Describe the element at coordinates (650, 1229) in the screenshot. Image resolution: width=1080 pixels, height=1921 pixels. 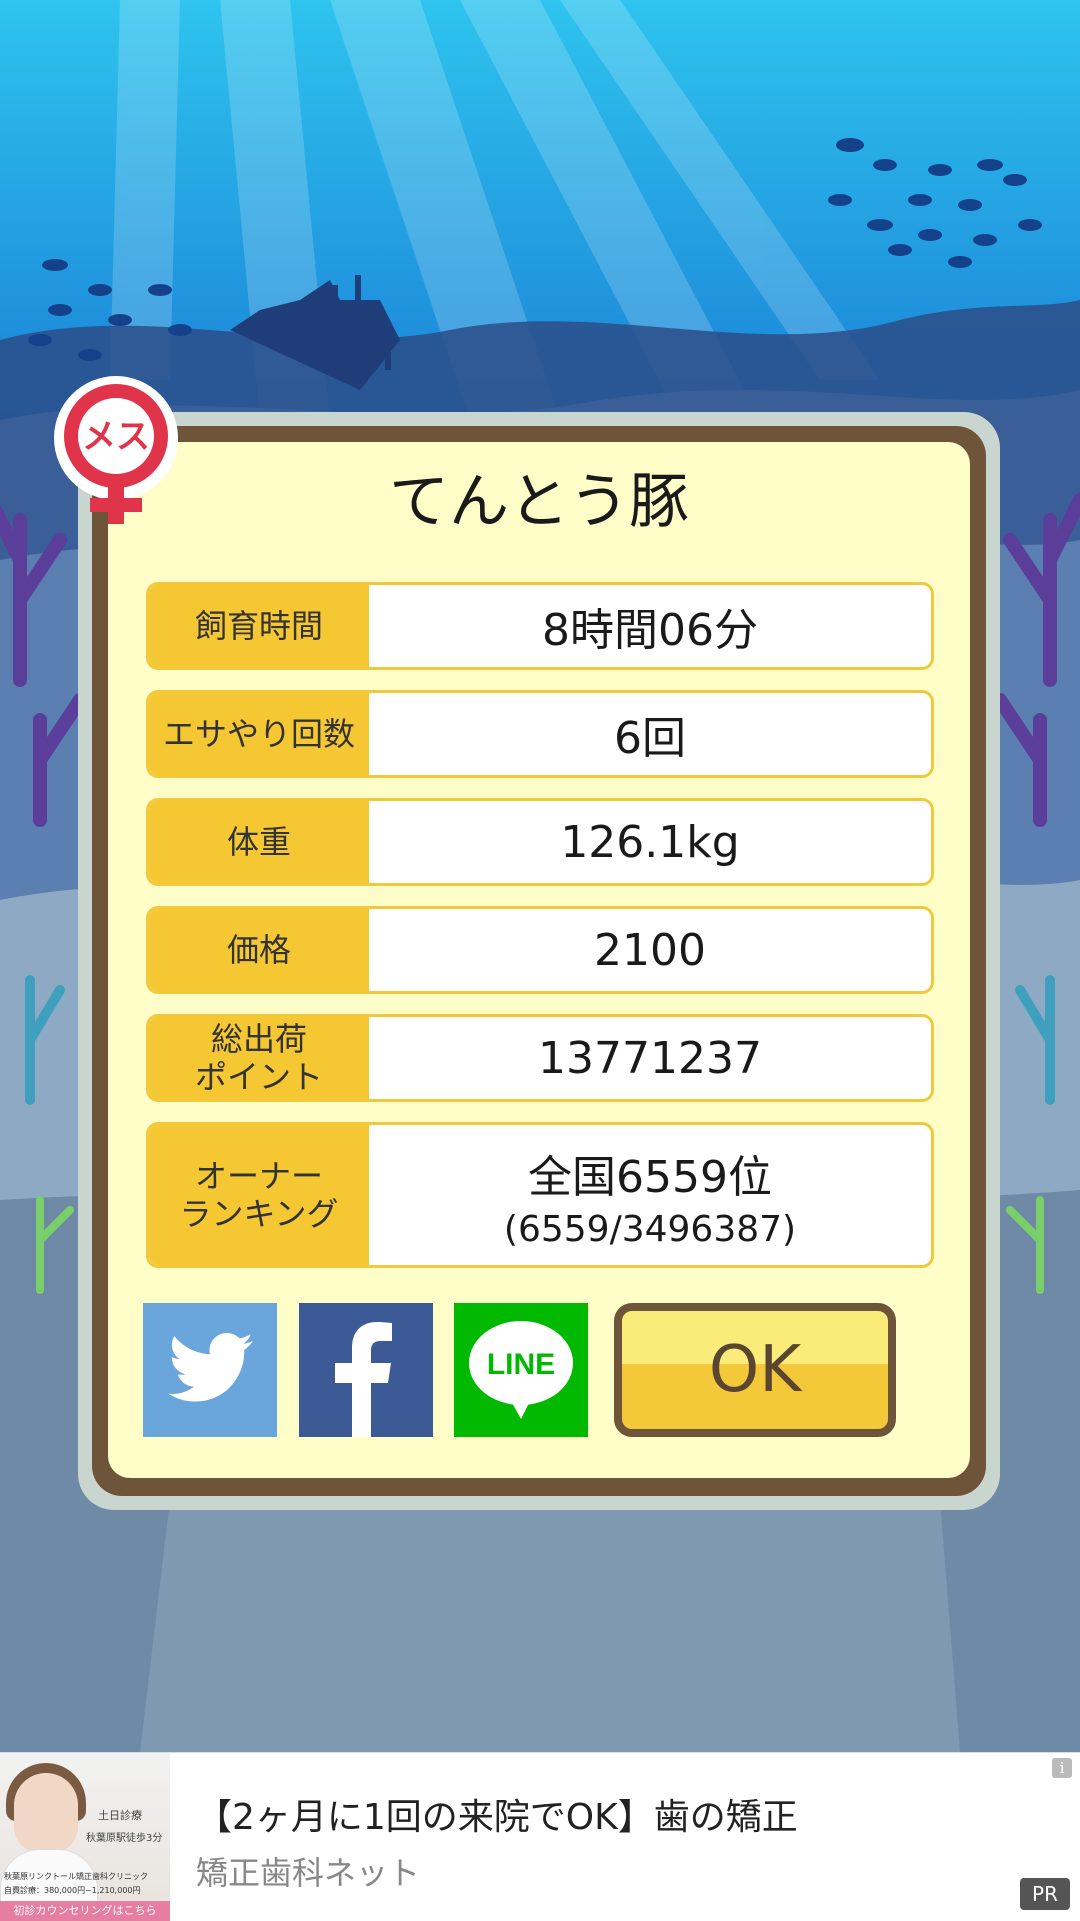
I see `ranking-detail: (6559/3496387)` at that location.